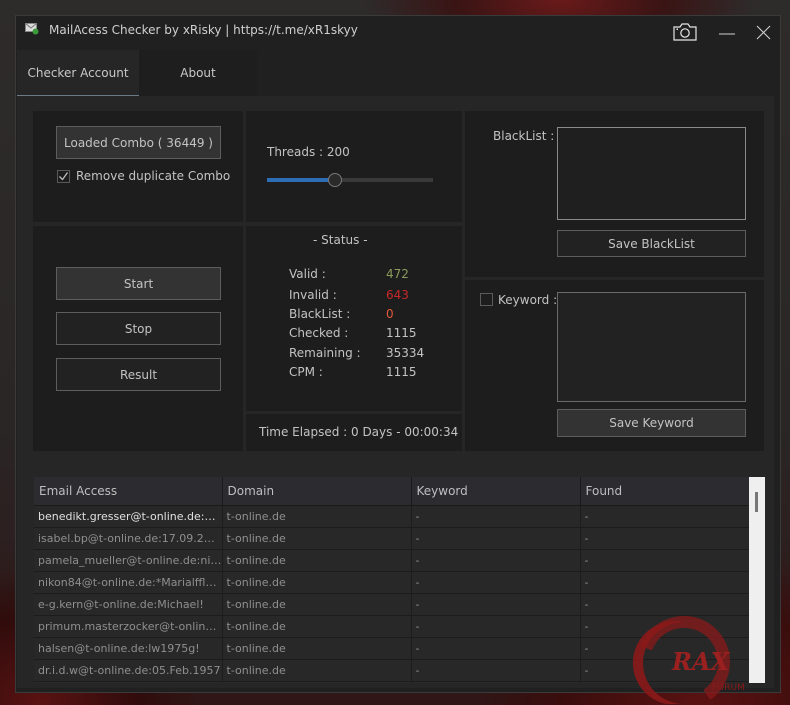  Describe the element at coordinates (664, 491) in the screenshot. I see `column-header-found: Found` at that location.